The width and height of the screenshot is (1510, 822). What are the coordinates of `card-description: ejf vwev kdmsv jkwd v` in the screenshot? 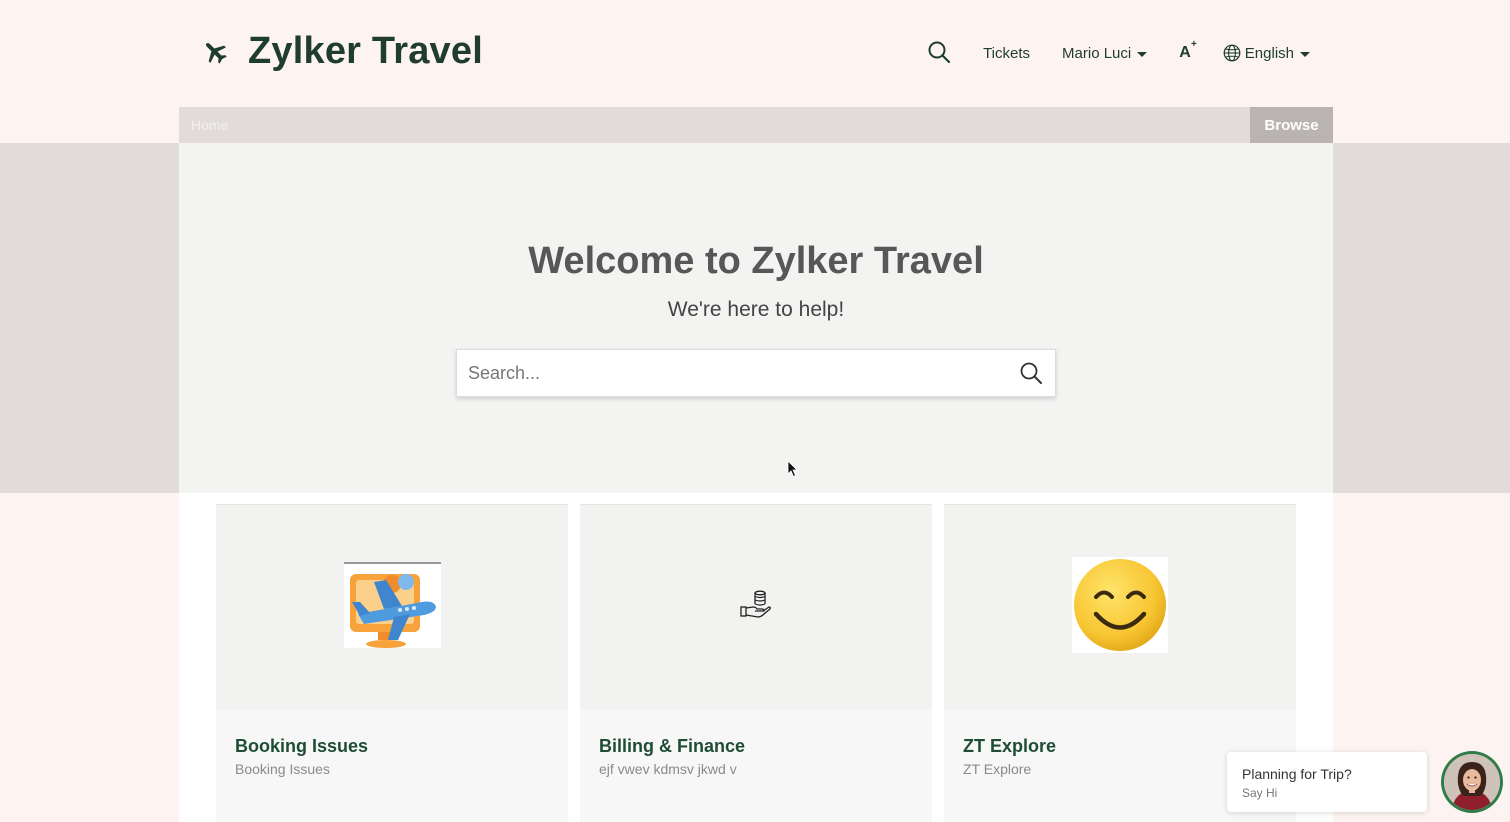 It's located at (668, 769).